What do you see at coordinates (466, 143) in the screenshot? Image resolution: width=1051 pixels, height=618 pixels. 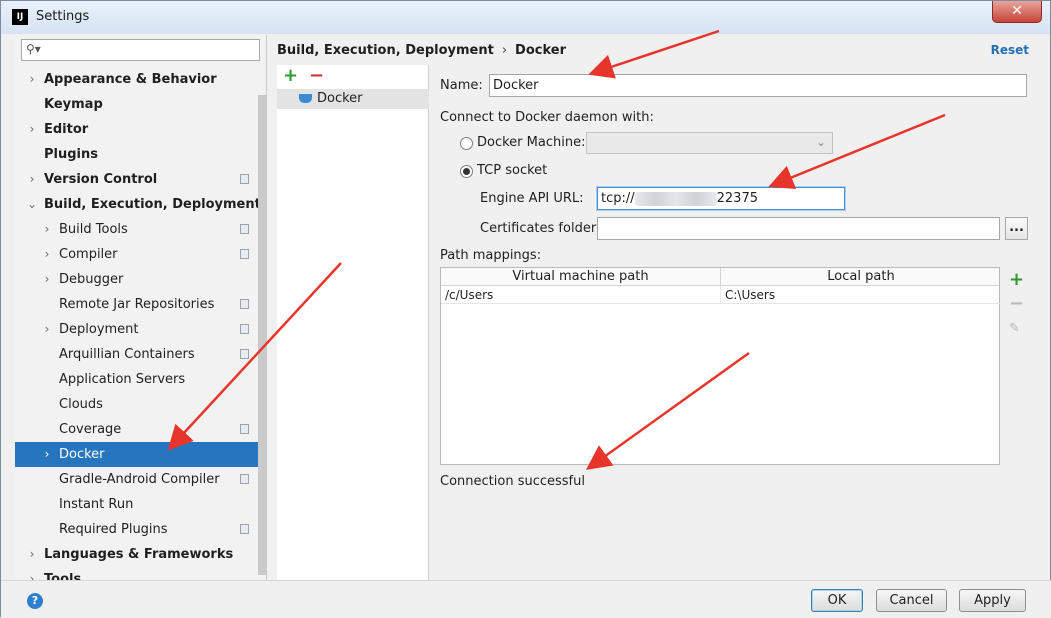 I see `docker-machine-radio` at bounding box center [466, 143].